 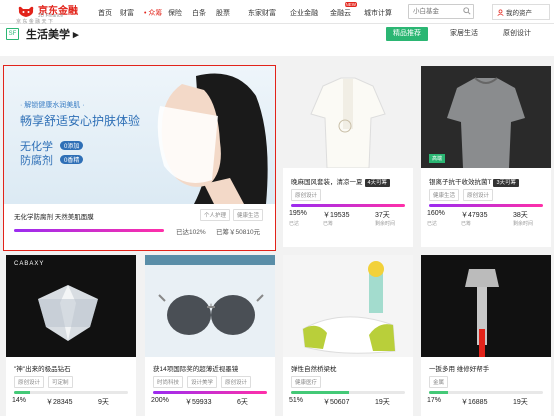 I want to click on user-icon, so click(x=500, y=12).